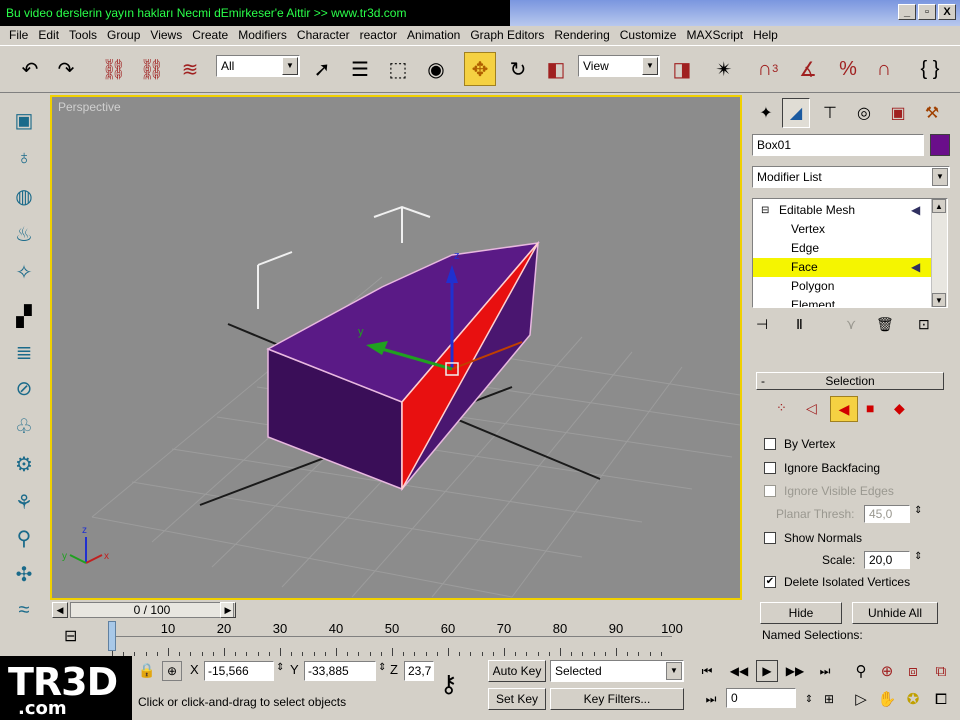 Image resolution: width=960 pixels, height=720 pixels. What do you see at coordinates (556, 69) in the screenshot?
I see `select-and-scale-icon: ◧` at bounding box center [556, 69].